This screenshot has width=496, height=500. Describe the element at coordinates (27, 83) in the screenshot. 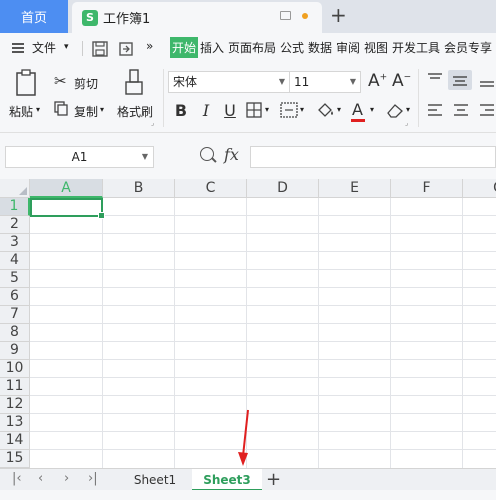

I see `paste-icon` at that location.